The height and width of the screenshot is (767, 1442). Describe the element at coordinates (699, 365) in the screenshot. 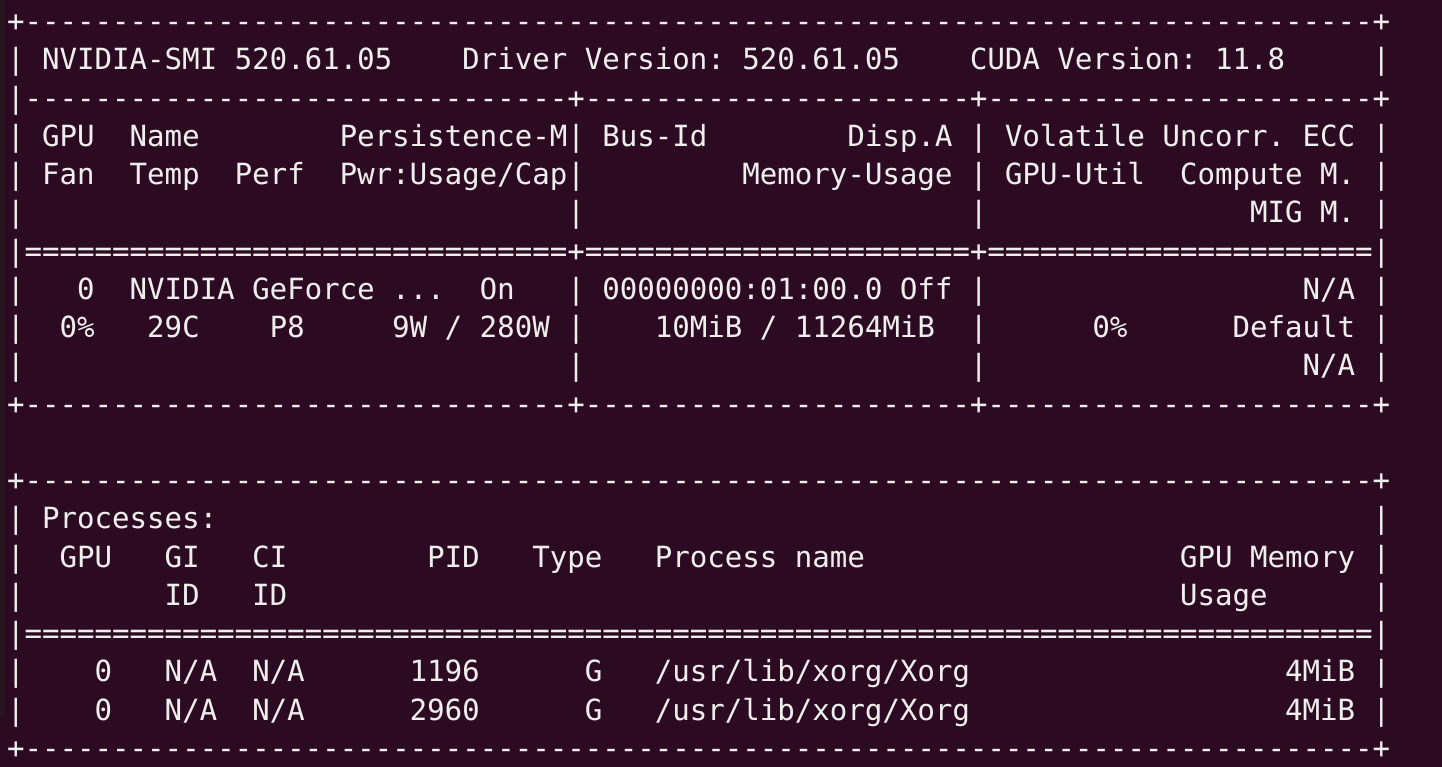

I see `table-row-gpu0-line-3: | | | N/A |` at that location.